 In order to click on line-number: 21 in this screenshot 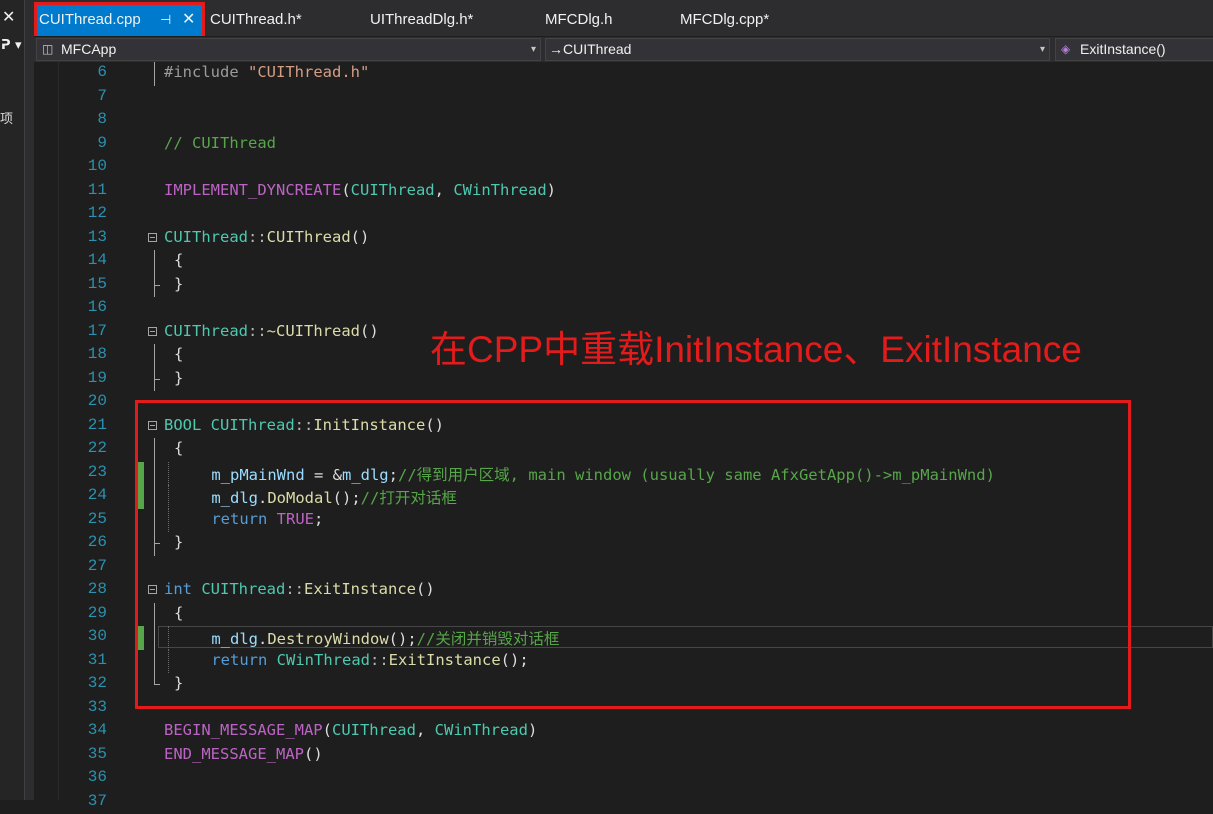, I will do `click(90, 425)`.